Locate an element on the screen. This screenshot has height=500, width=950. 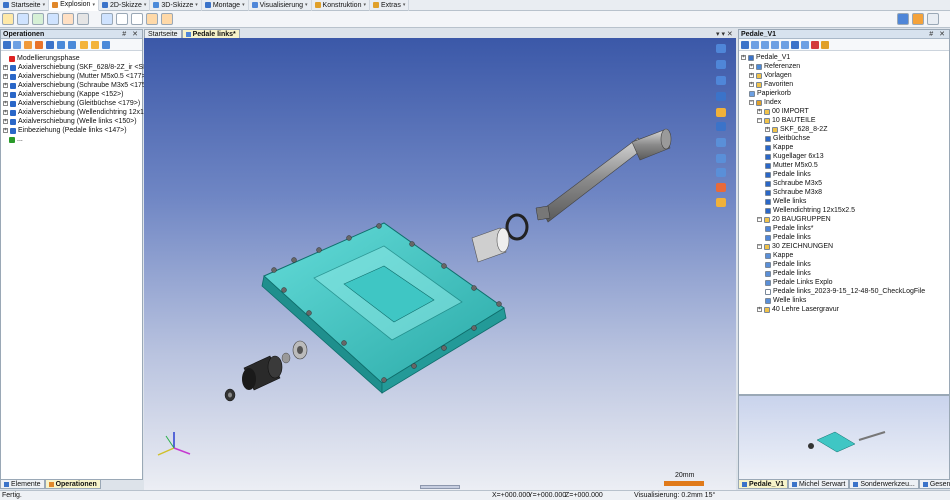
redo-icon is located at coordinates (50, 45).